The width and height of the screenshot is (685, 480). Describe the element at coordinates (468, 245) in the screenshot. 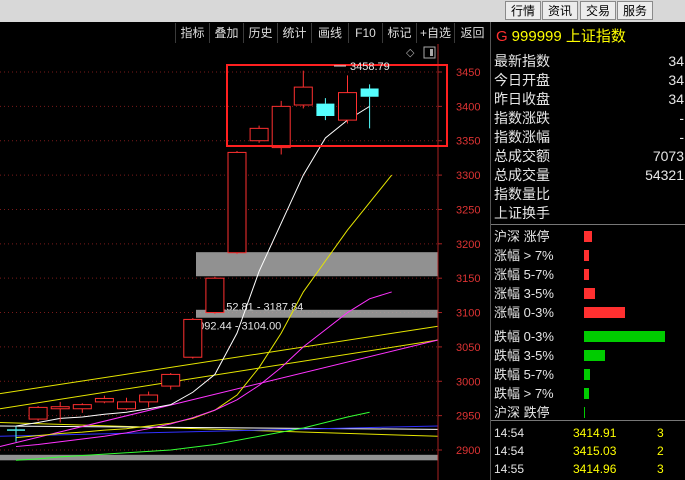

I see `y-tick-label: 3200` at that location.